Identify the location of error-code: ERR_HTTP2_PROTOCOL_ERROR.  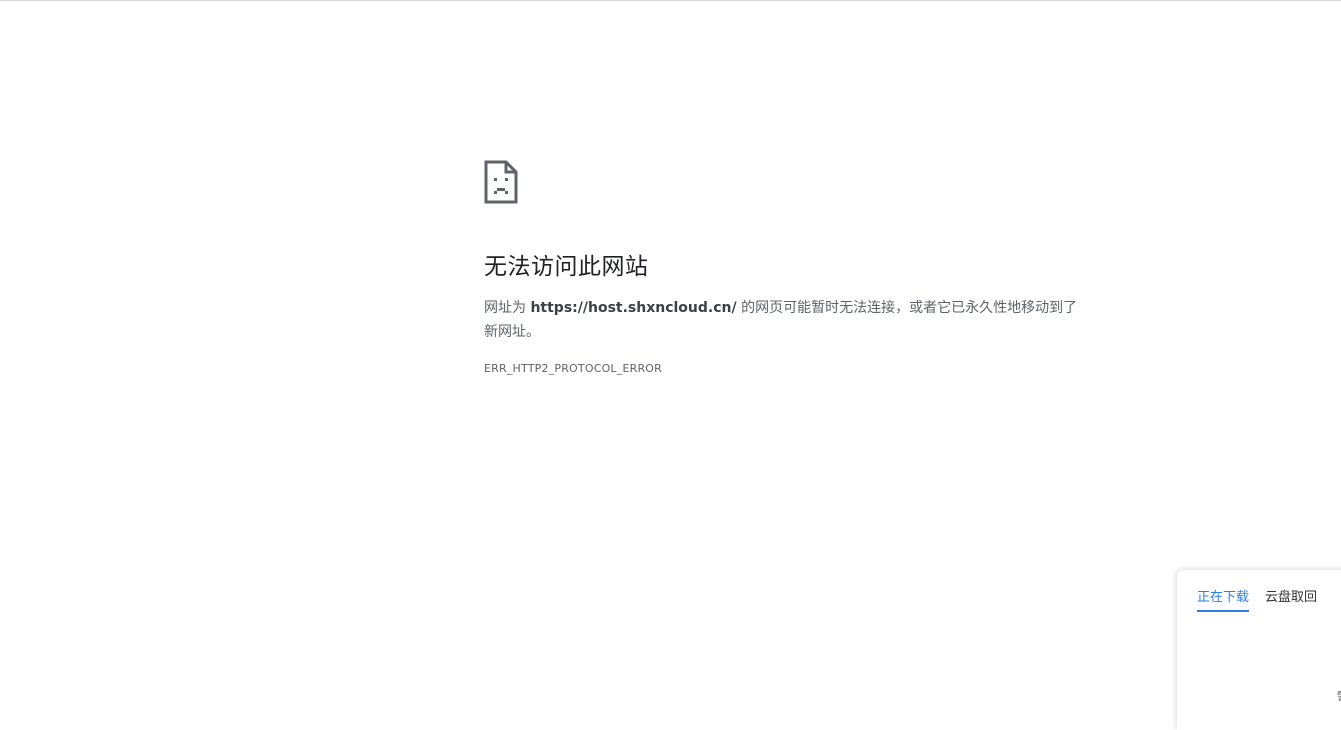
(573, 368).